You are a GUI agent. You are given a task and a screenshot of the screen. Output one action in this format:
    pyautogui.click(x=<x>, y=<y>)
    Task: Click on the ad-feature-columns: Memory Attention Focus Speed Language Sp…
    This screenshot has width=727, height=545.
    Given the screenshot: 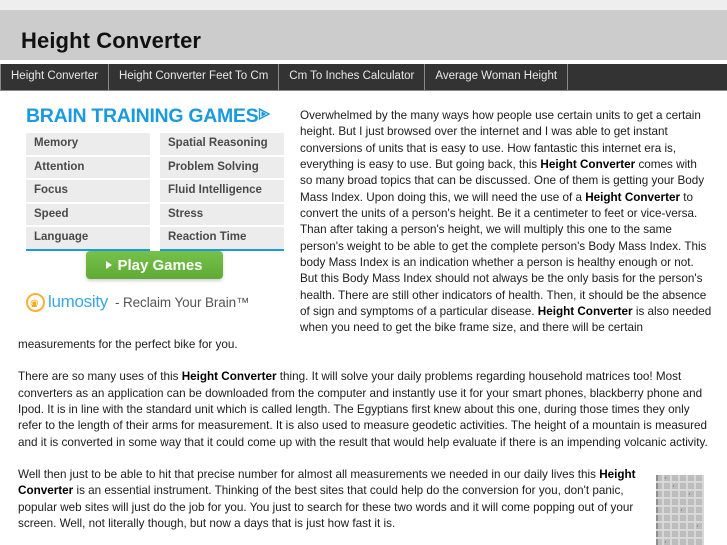 What is the action you would take?
    pyautogui.click(x=155, y=192)
    